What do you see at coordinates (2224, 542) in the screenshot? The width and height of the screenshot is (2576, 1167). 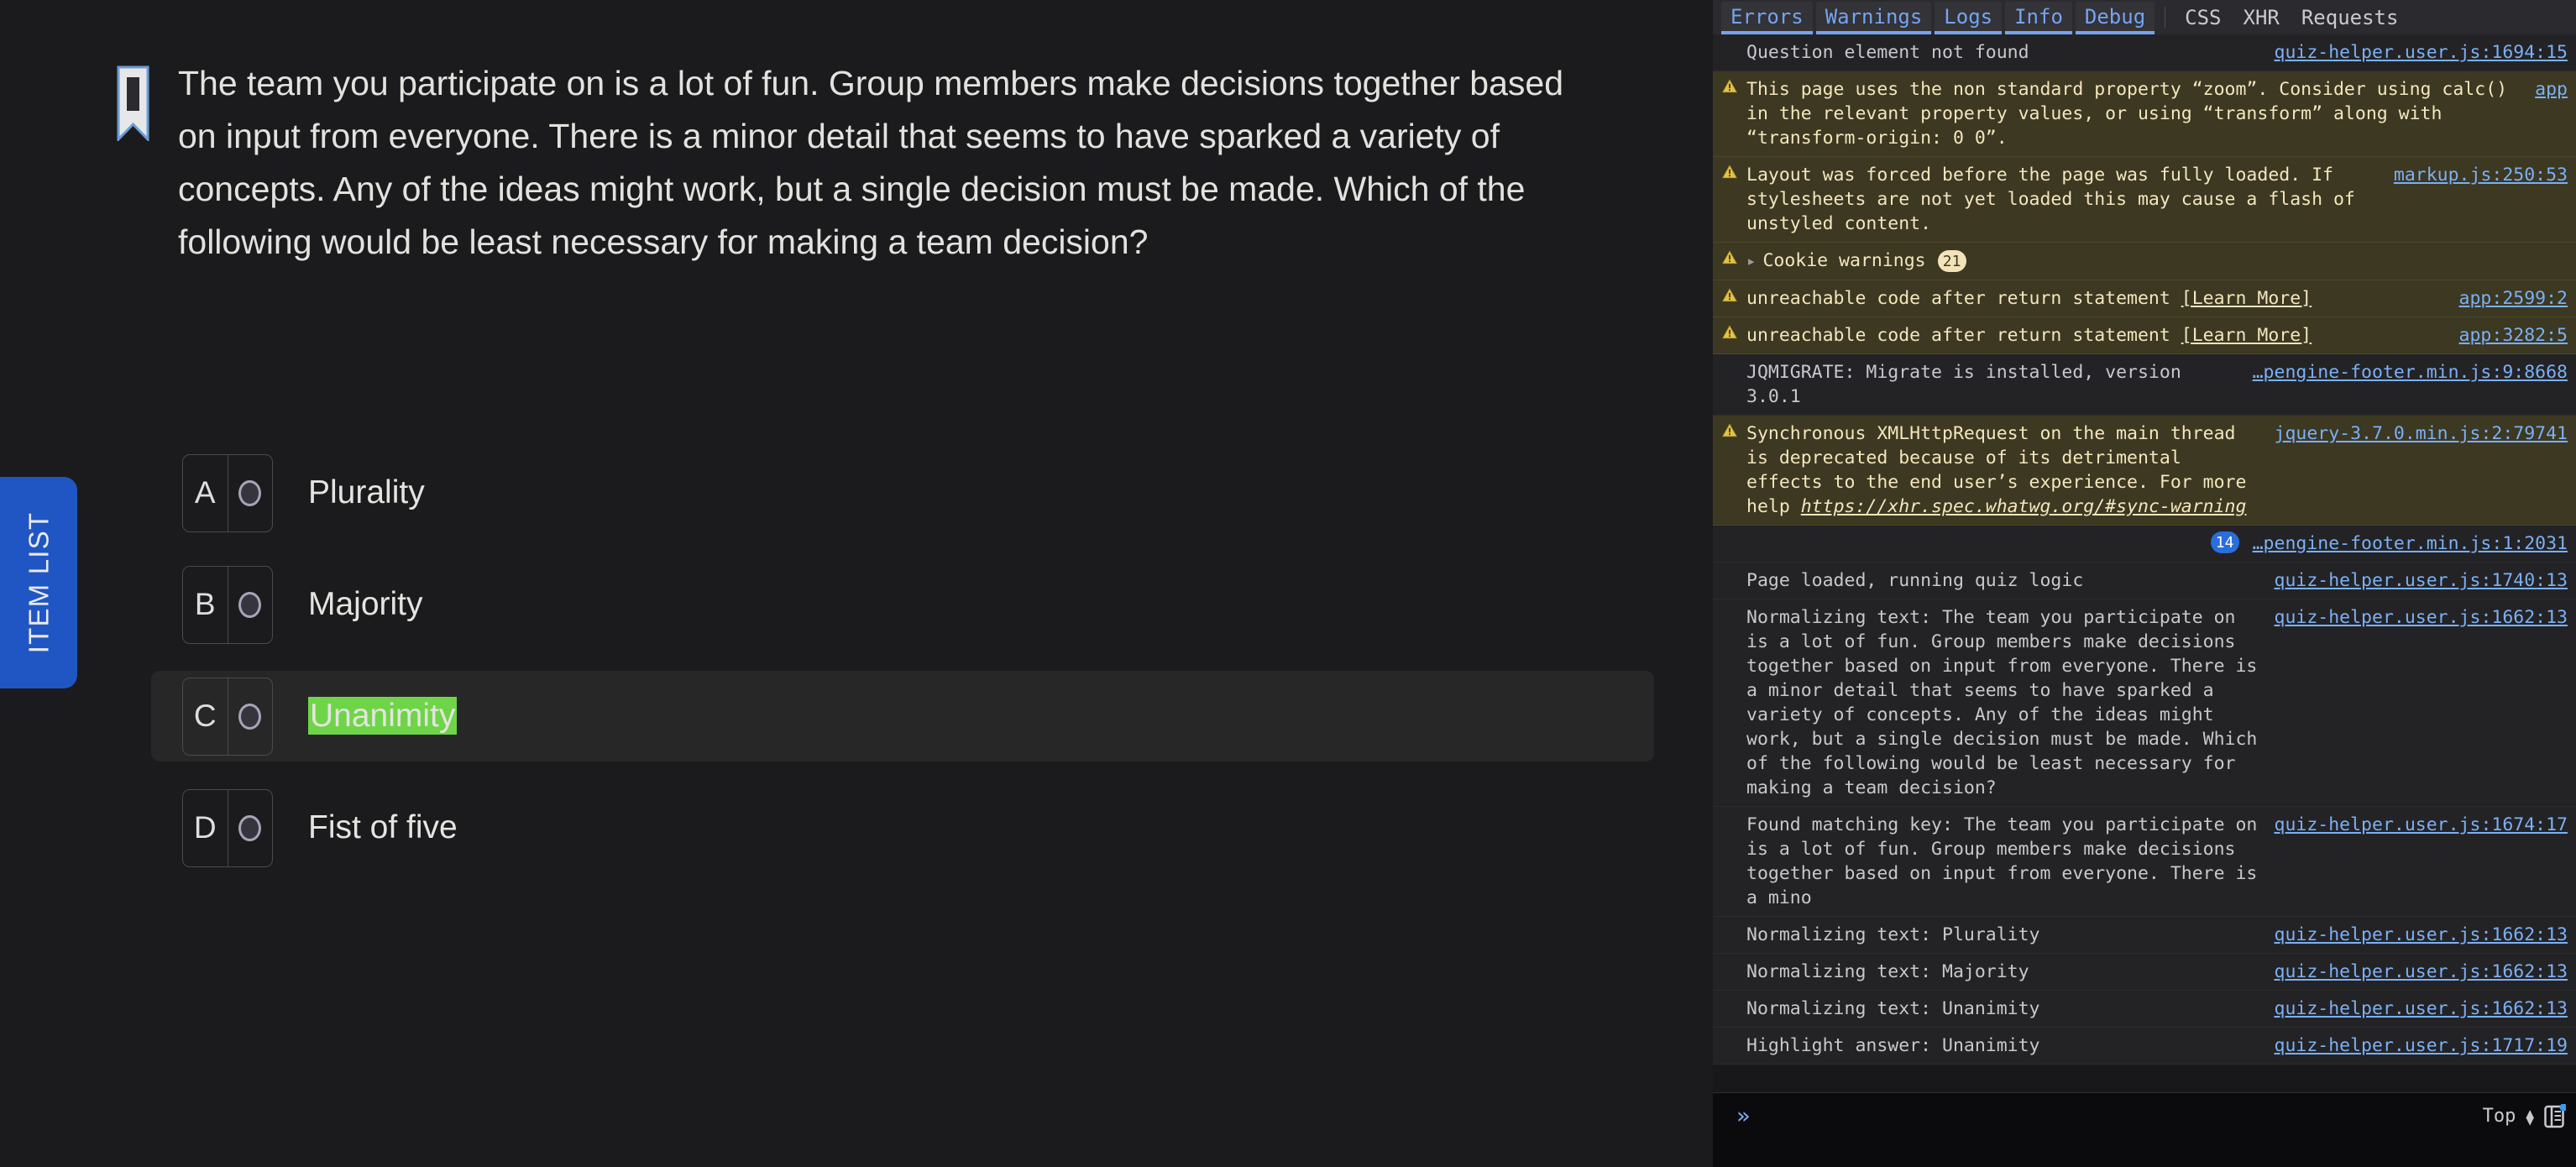 I see `repeat-count-badge: 14` at bounding box center [2224, 542].